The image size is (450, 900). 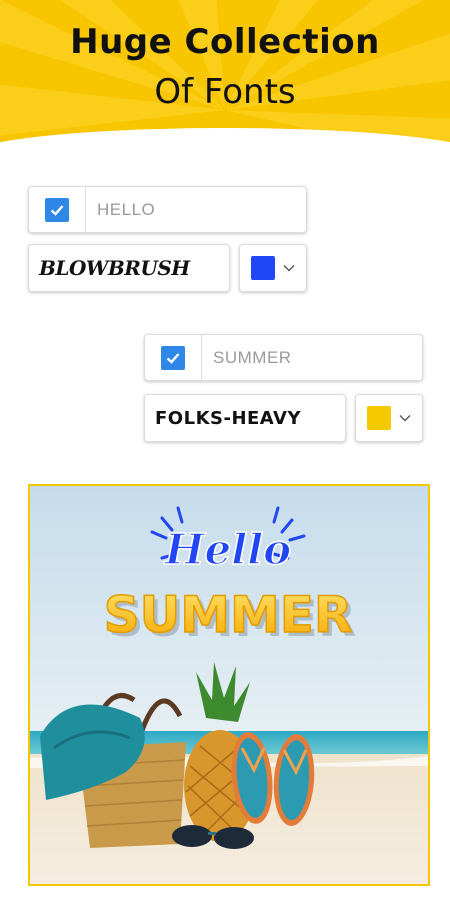 What do you see at coordinates (225, 42) in the screenshot?
I see `page-title: Huge Collection` at bounding box center [225, 42].